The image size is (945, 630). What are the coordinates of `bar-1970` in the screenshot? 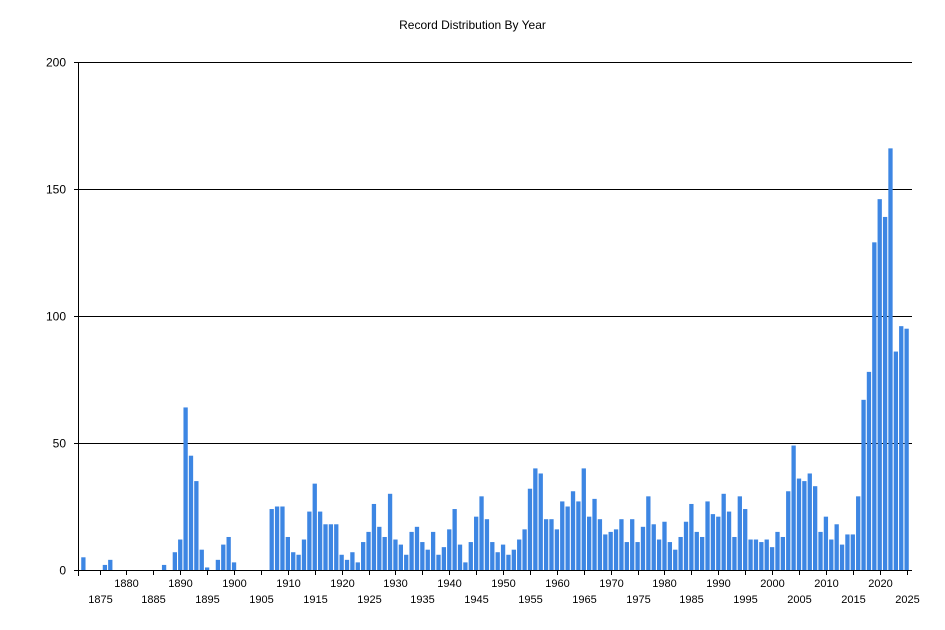 It's located at (610, 550).